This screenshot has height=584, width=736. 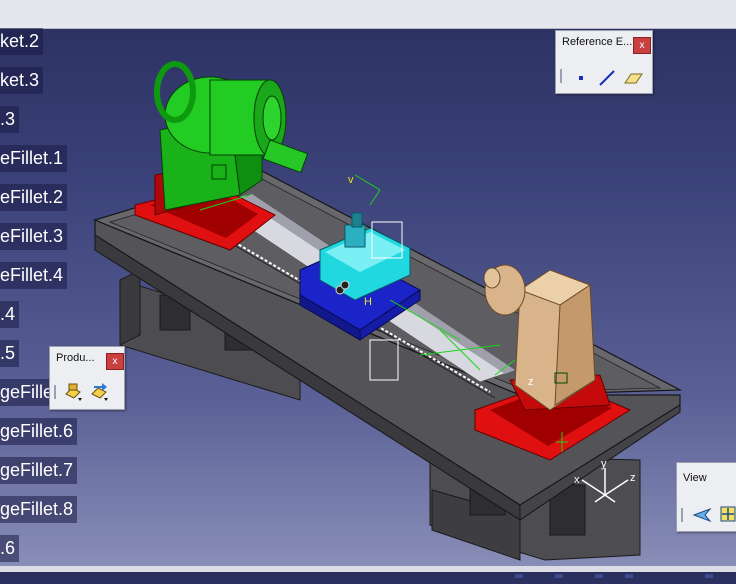 I want to click on tree-item: eFillet.4, so click(x=34, y=275).